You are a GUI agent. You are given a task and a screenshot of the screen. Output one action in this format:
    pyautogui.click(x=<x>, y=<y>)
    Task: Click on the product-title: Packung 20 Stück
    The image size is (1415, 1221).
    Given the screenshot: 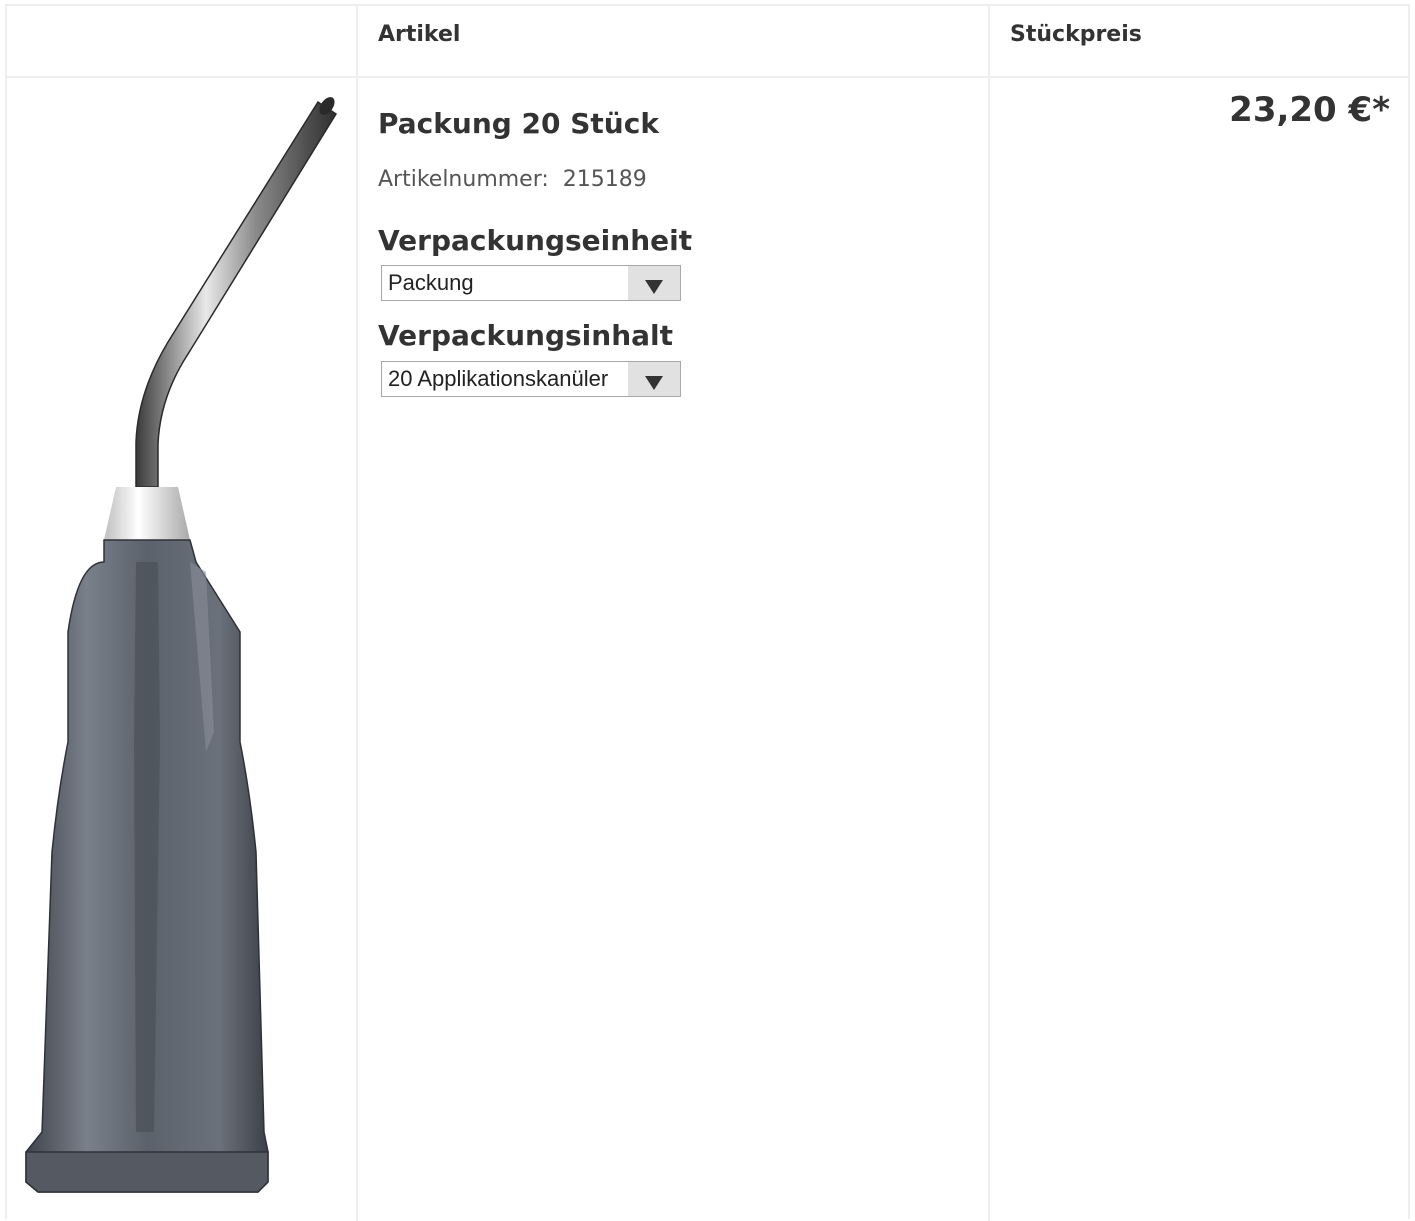 What is the action you would take?
    pyautogui.click(x=518, y=123)
    